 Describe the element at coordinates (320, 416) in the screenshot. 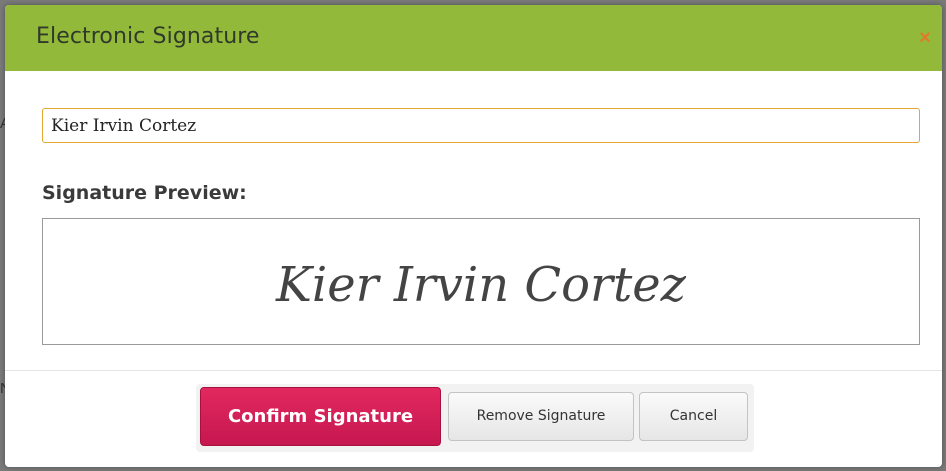

I see `confirm-signature-button: Confirm Signature` at that location.